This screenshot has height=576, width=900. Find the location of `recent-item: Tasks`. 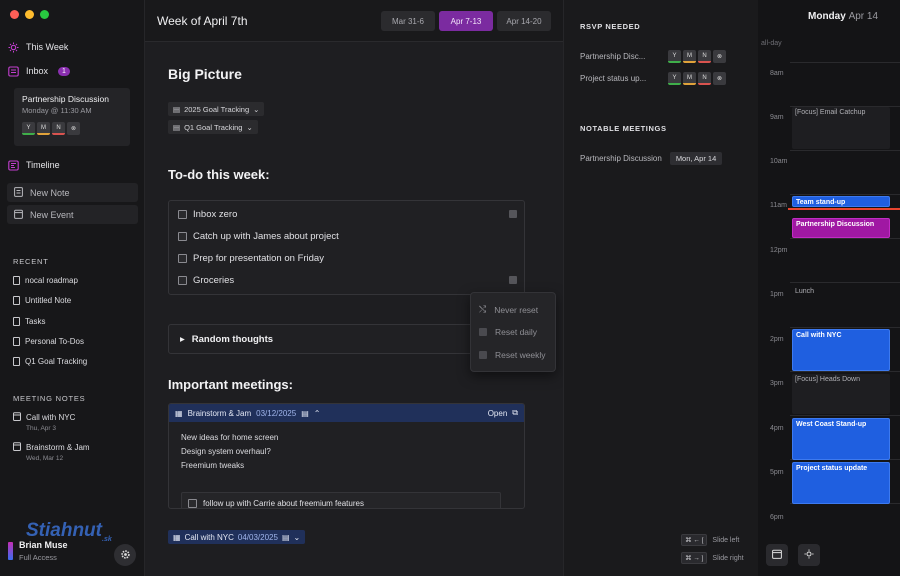

recent-item: Tasks is located at coordinates (29, 321).